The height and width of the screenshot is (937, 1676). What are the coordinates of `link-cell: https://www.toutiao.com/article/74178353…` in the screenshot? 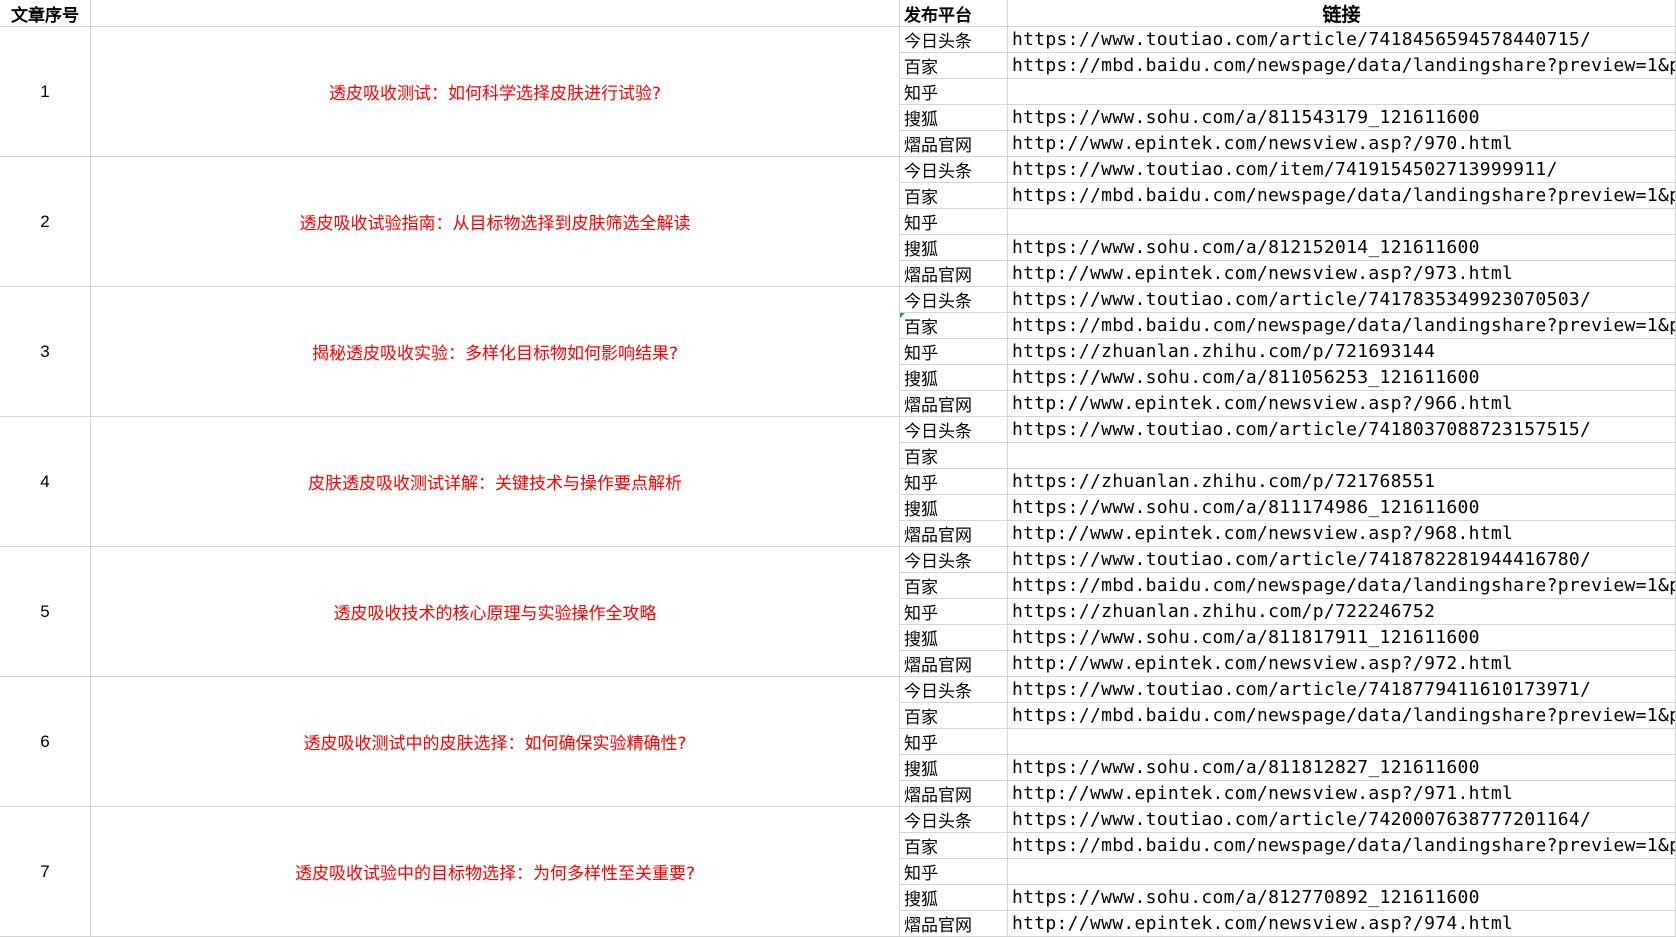 It's located at (1342, 300).